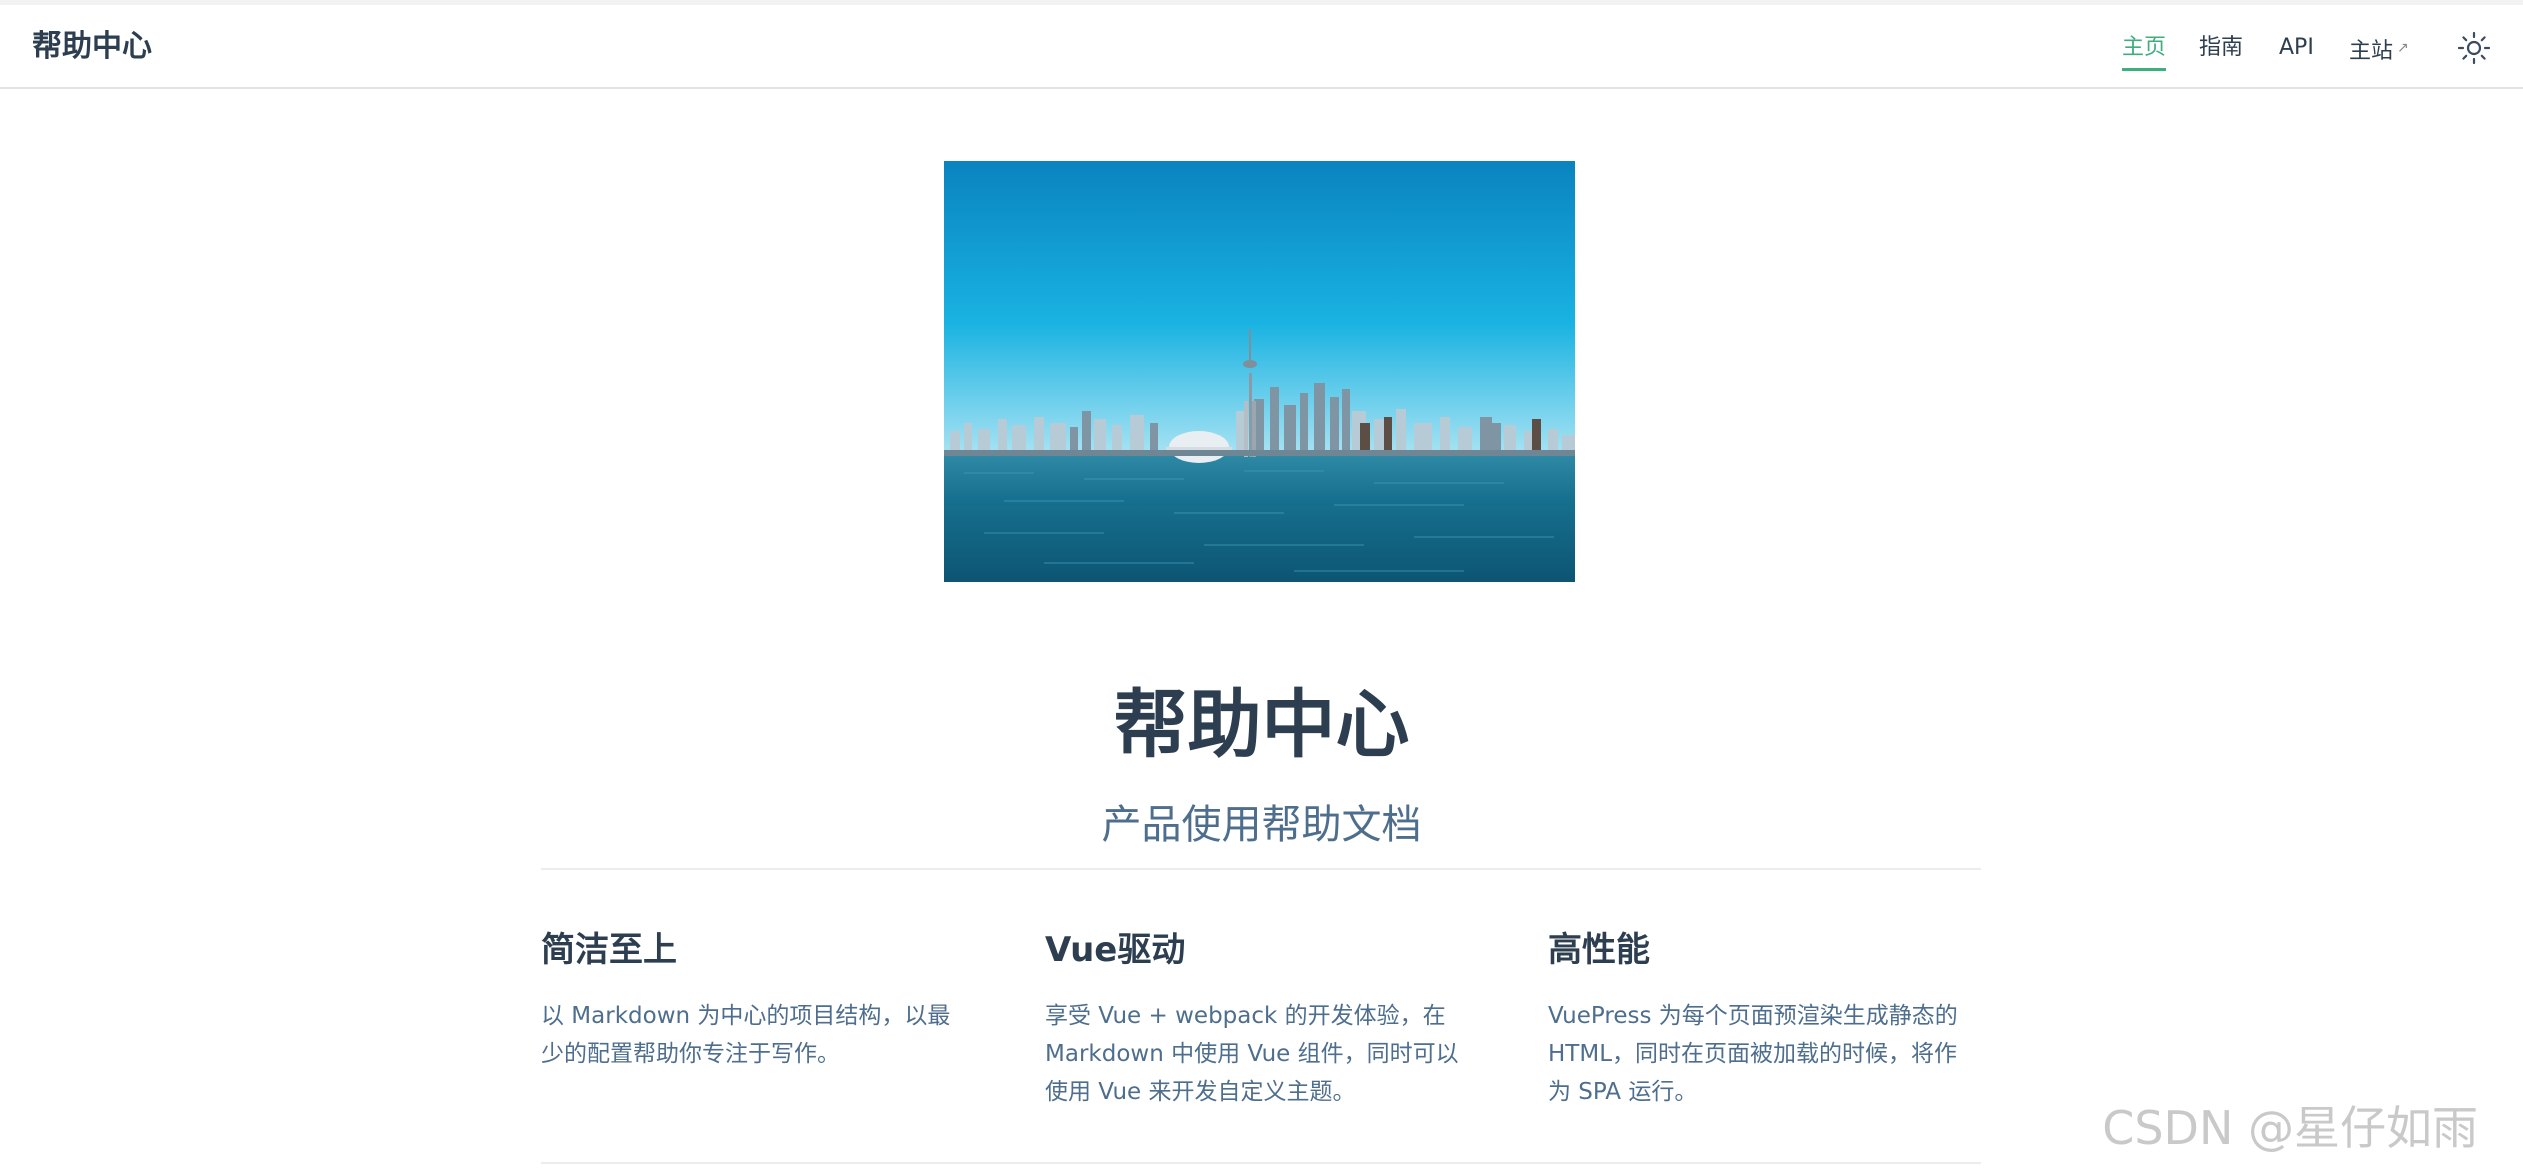  Describe the element at coordinates (756, 999) in the screenshot. I see `feature-simplicity: 简洁至上 以 Markdown 为中心的项目结构，以最少的配置帮助你专注于写作。` at that location.